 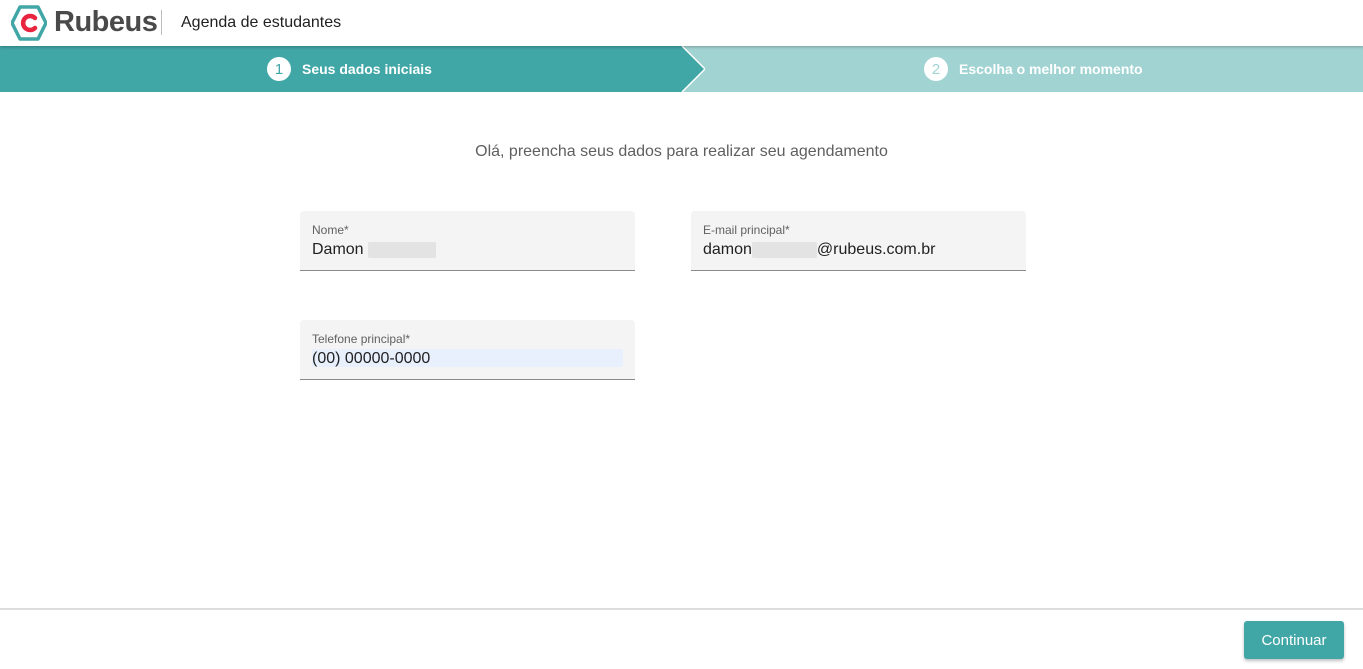 I want to click on app-title: Agenda de estudantes, so click(x=261, y=22).